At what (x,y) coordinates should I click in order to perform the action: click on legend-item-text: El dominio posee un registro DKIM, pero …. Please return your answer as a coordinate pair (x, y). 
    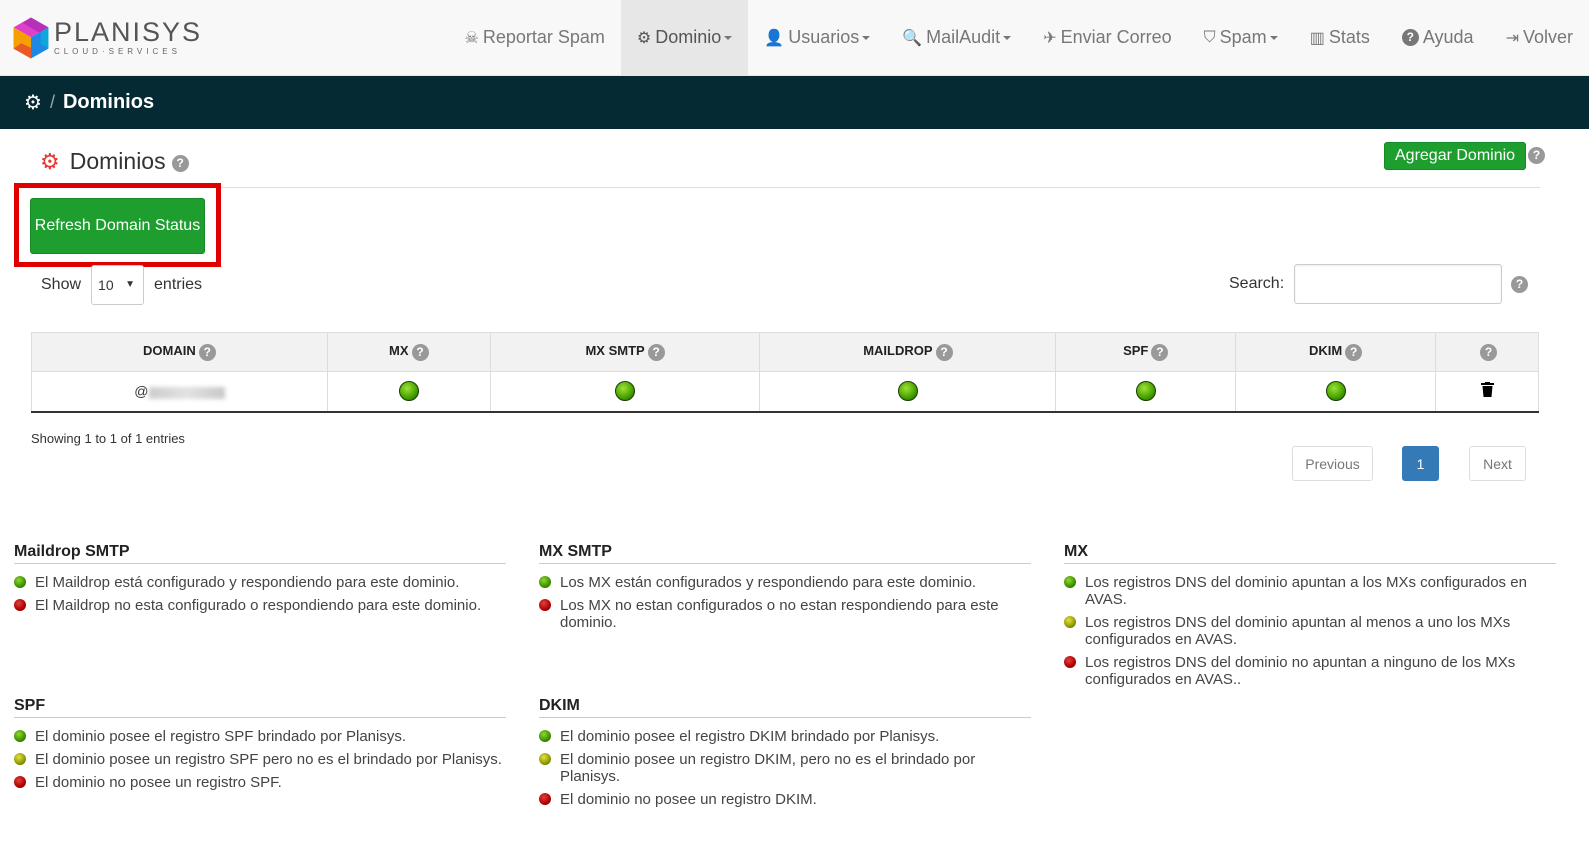
    Looking at the image, I should click on (768, 768).